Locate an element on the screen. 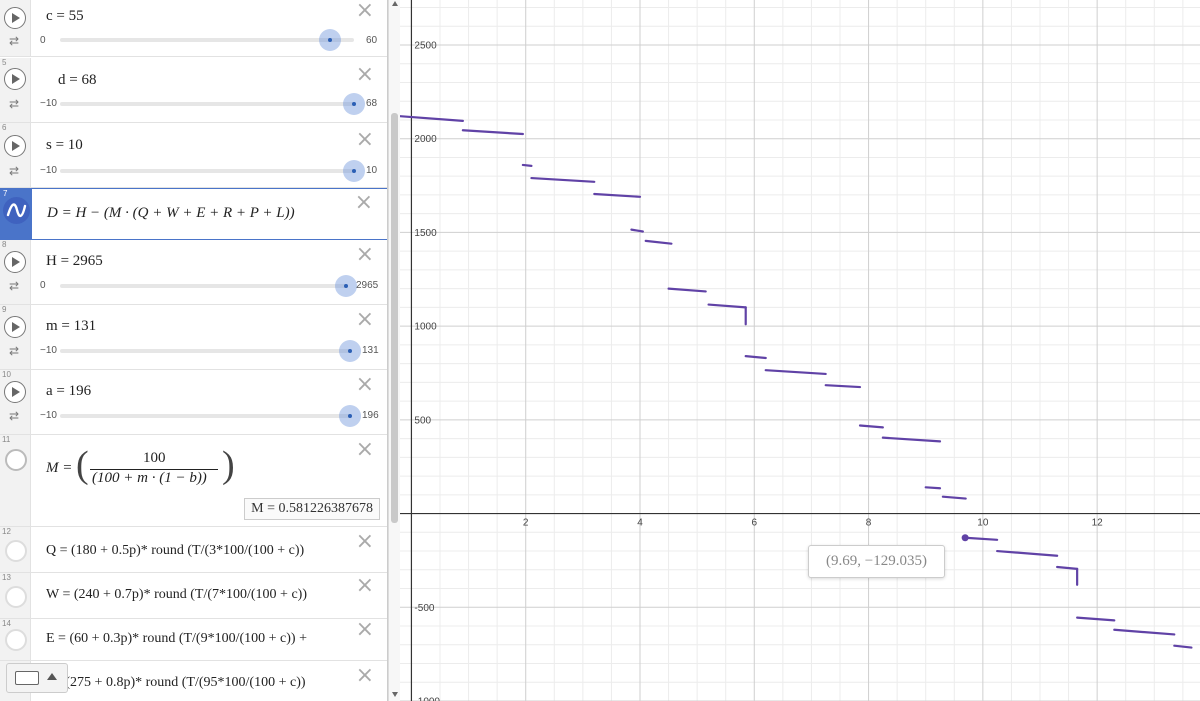  expression-text: D = H − (M · (Q + W + E + R + P + L)) is located at coordinates (171, 213).